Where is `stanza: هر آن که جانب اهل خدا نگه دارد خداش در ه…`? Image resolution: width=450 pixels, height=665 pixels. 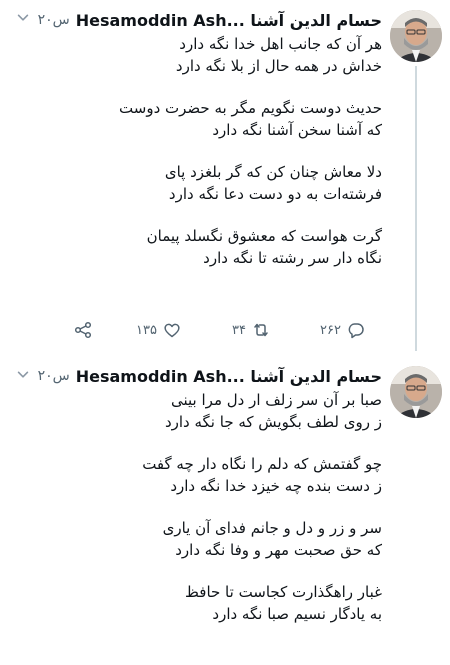 stanza: هر آن که جانب اهل خدا نگه دارد خداش در ه… is located at coordinates (212, 55).